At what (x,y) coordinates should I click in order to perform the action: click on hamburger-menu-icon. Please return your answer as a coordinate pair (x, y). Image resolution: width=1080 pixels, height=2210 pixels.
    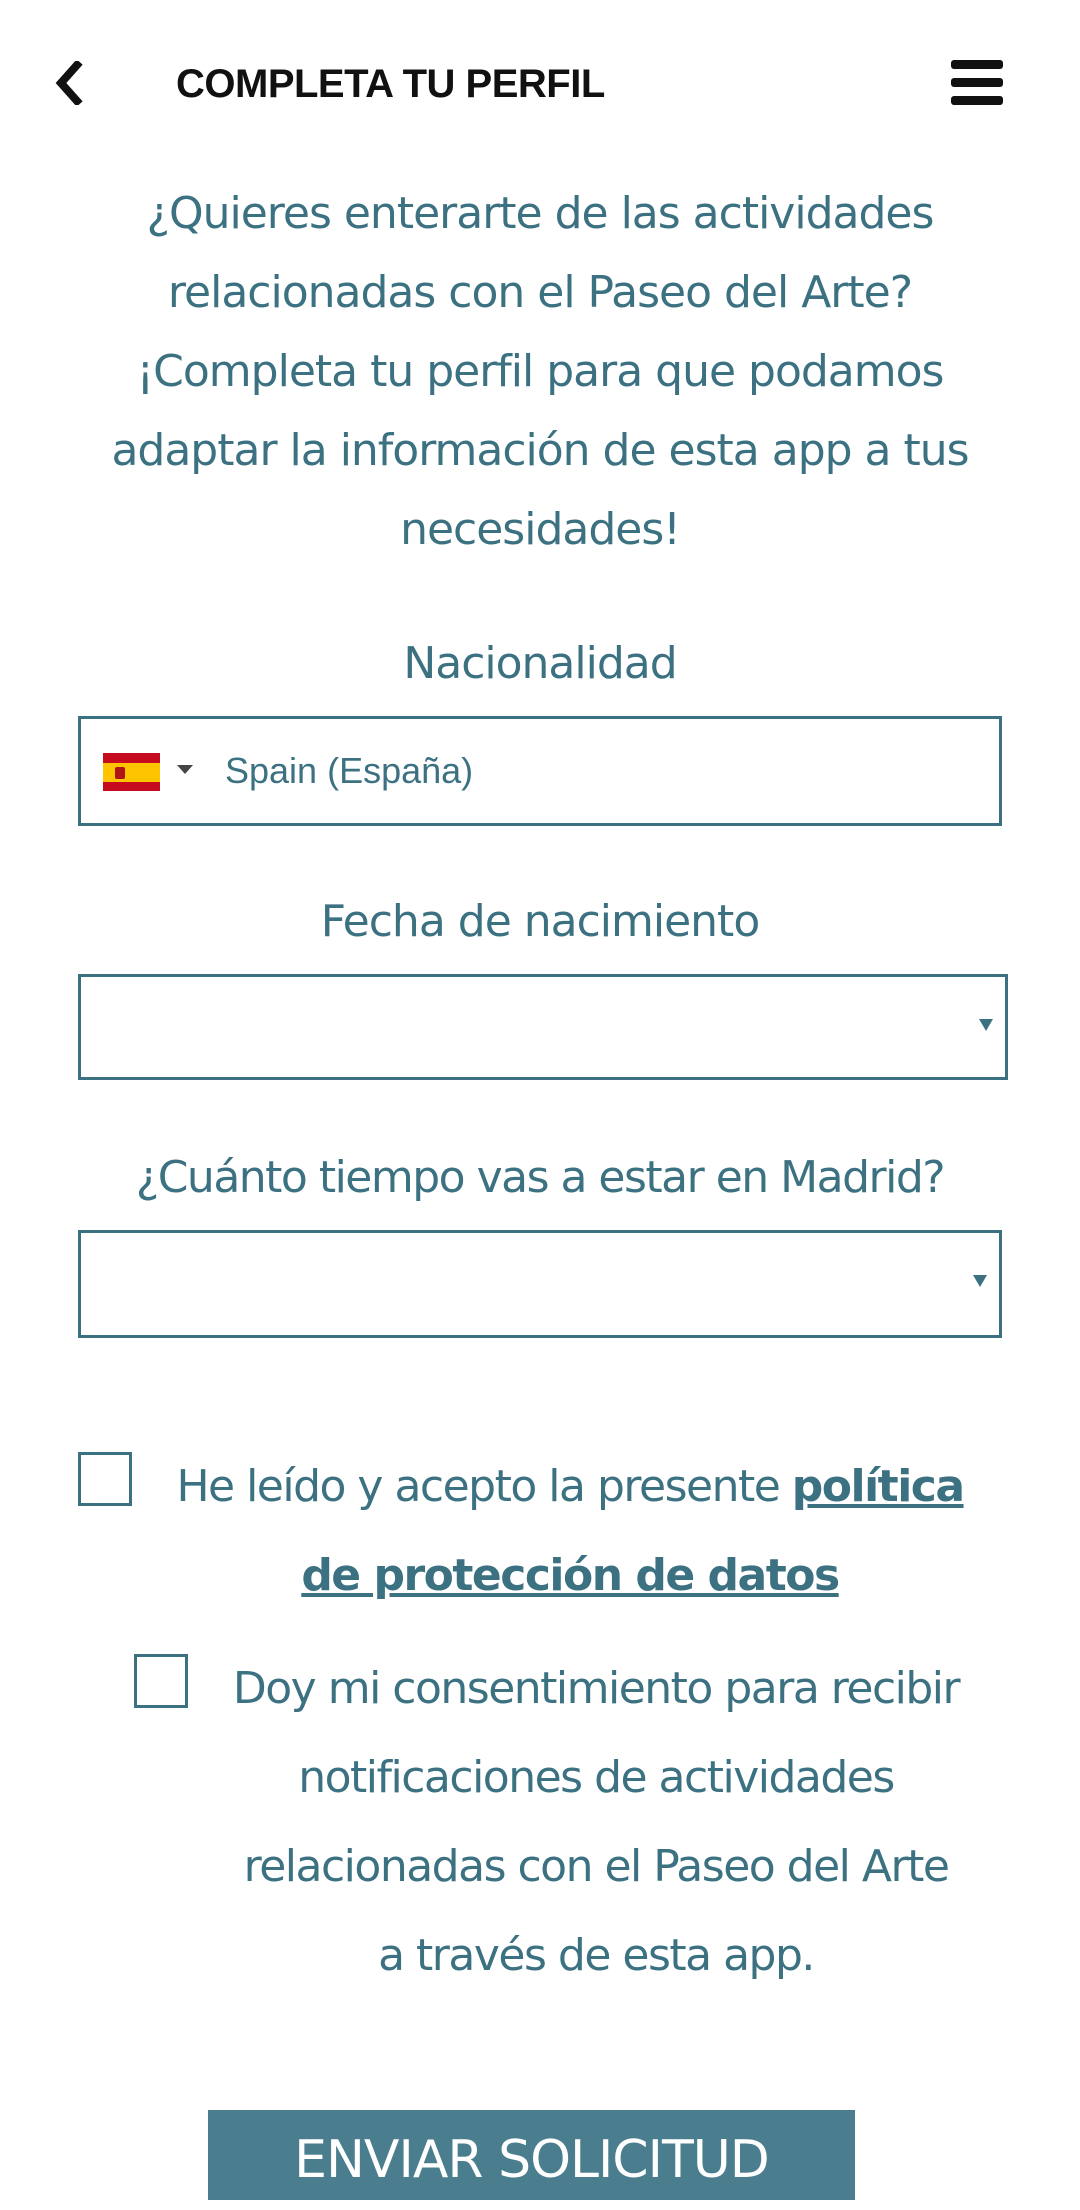
    Looking at the image, I should click on (977, 82).